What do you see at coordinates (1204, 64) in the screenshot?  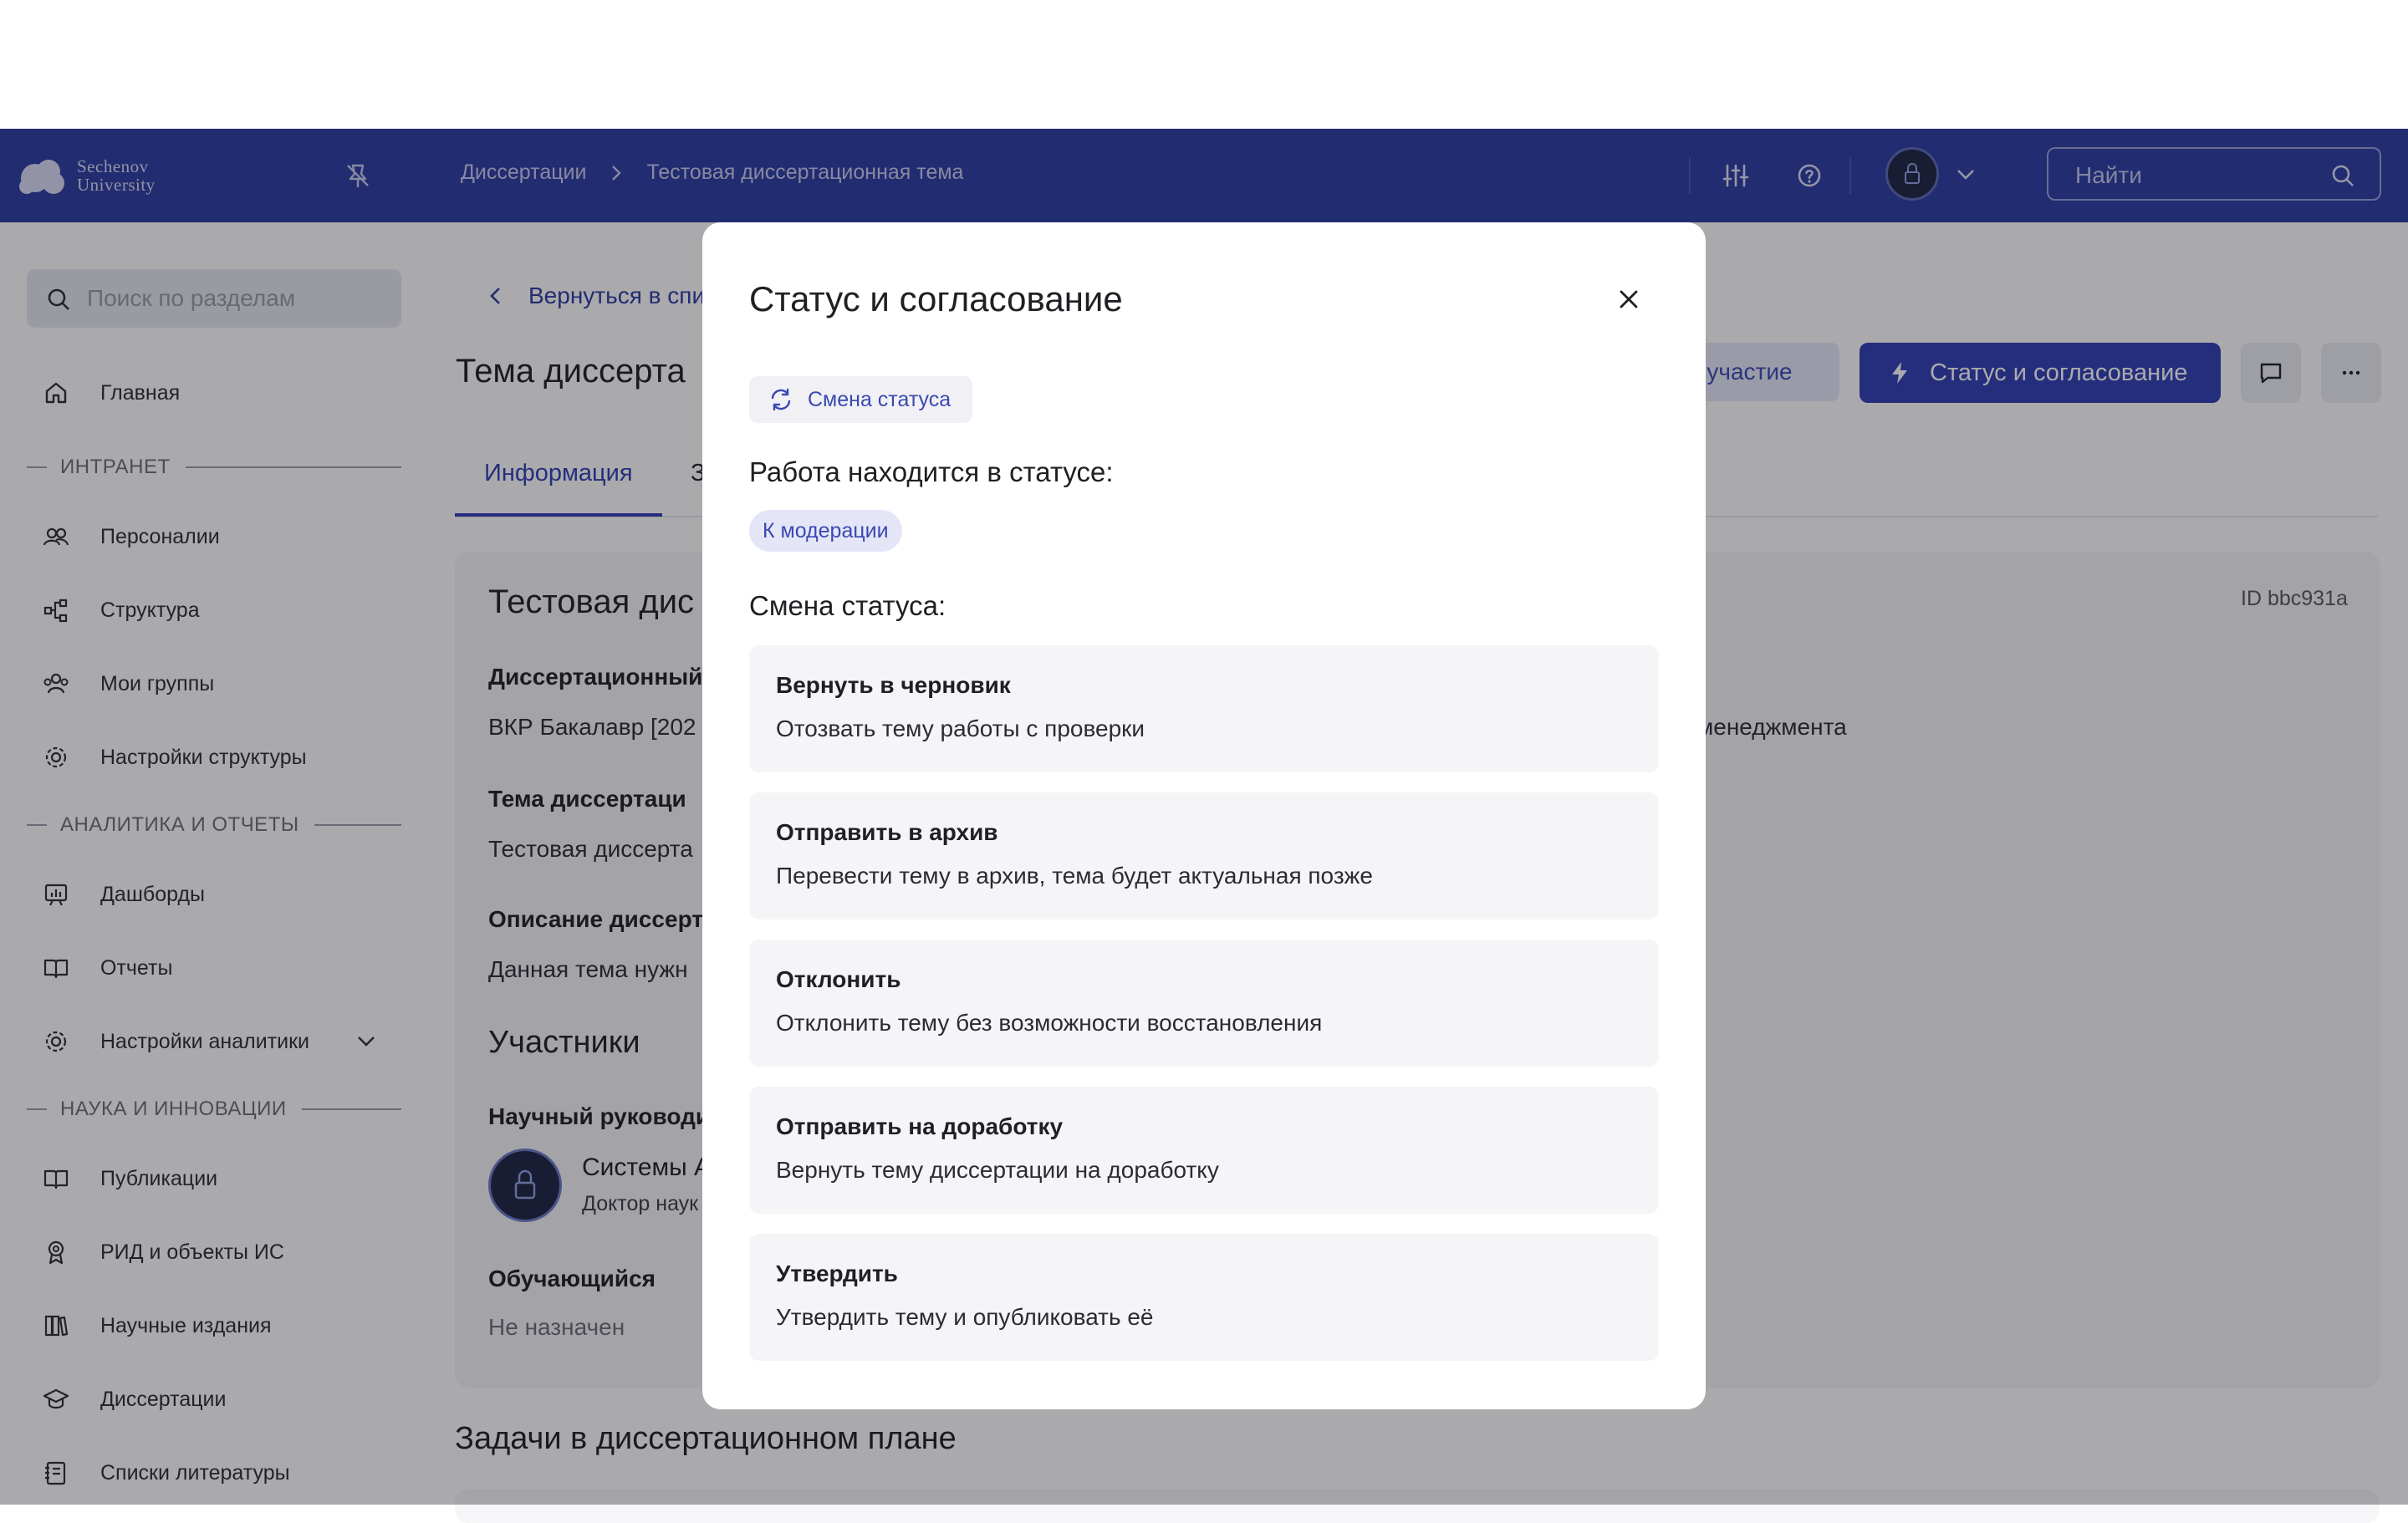 I see `top-blank-area` at bounding box center [1204, 64].